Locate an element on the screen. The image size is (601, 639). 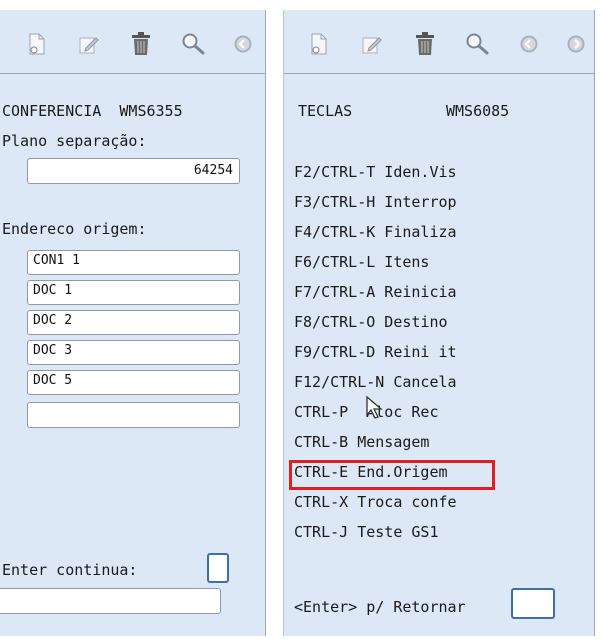
program-code: WMS6085 is located at coordinates (478, 111).